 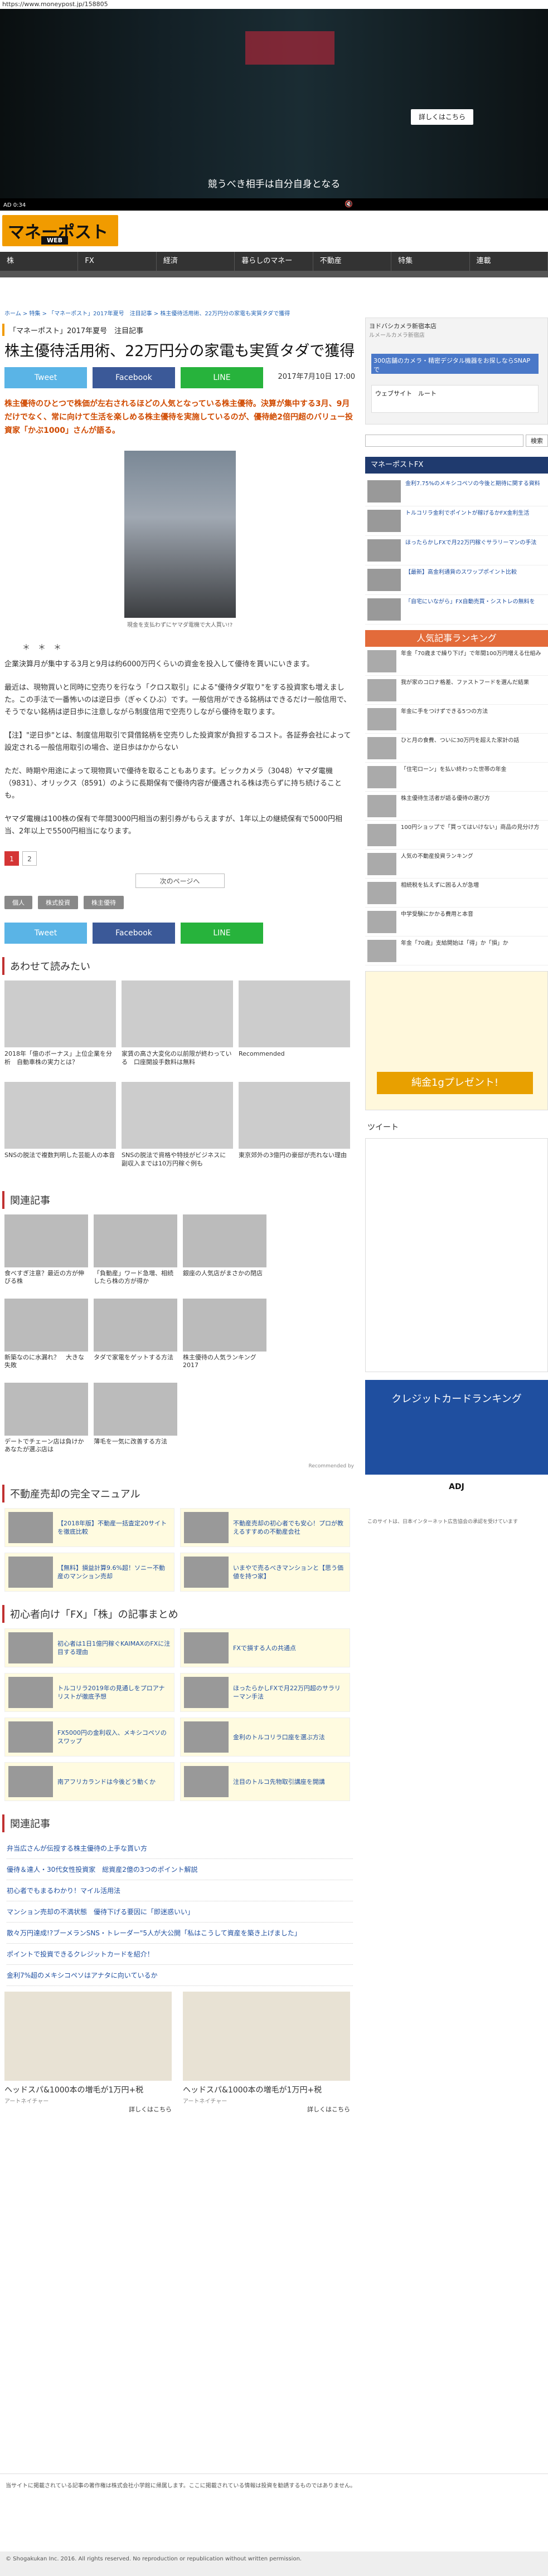 I want to click on fx-item: FXで損する人の共通点, so click(x=265, y=1647).